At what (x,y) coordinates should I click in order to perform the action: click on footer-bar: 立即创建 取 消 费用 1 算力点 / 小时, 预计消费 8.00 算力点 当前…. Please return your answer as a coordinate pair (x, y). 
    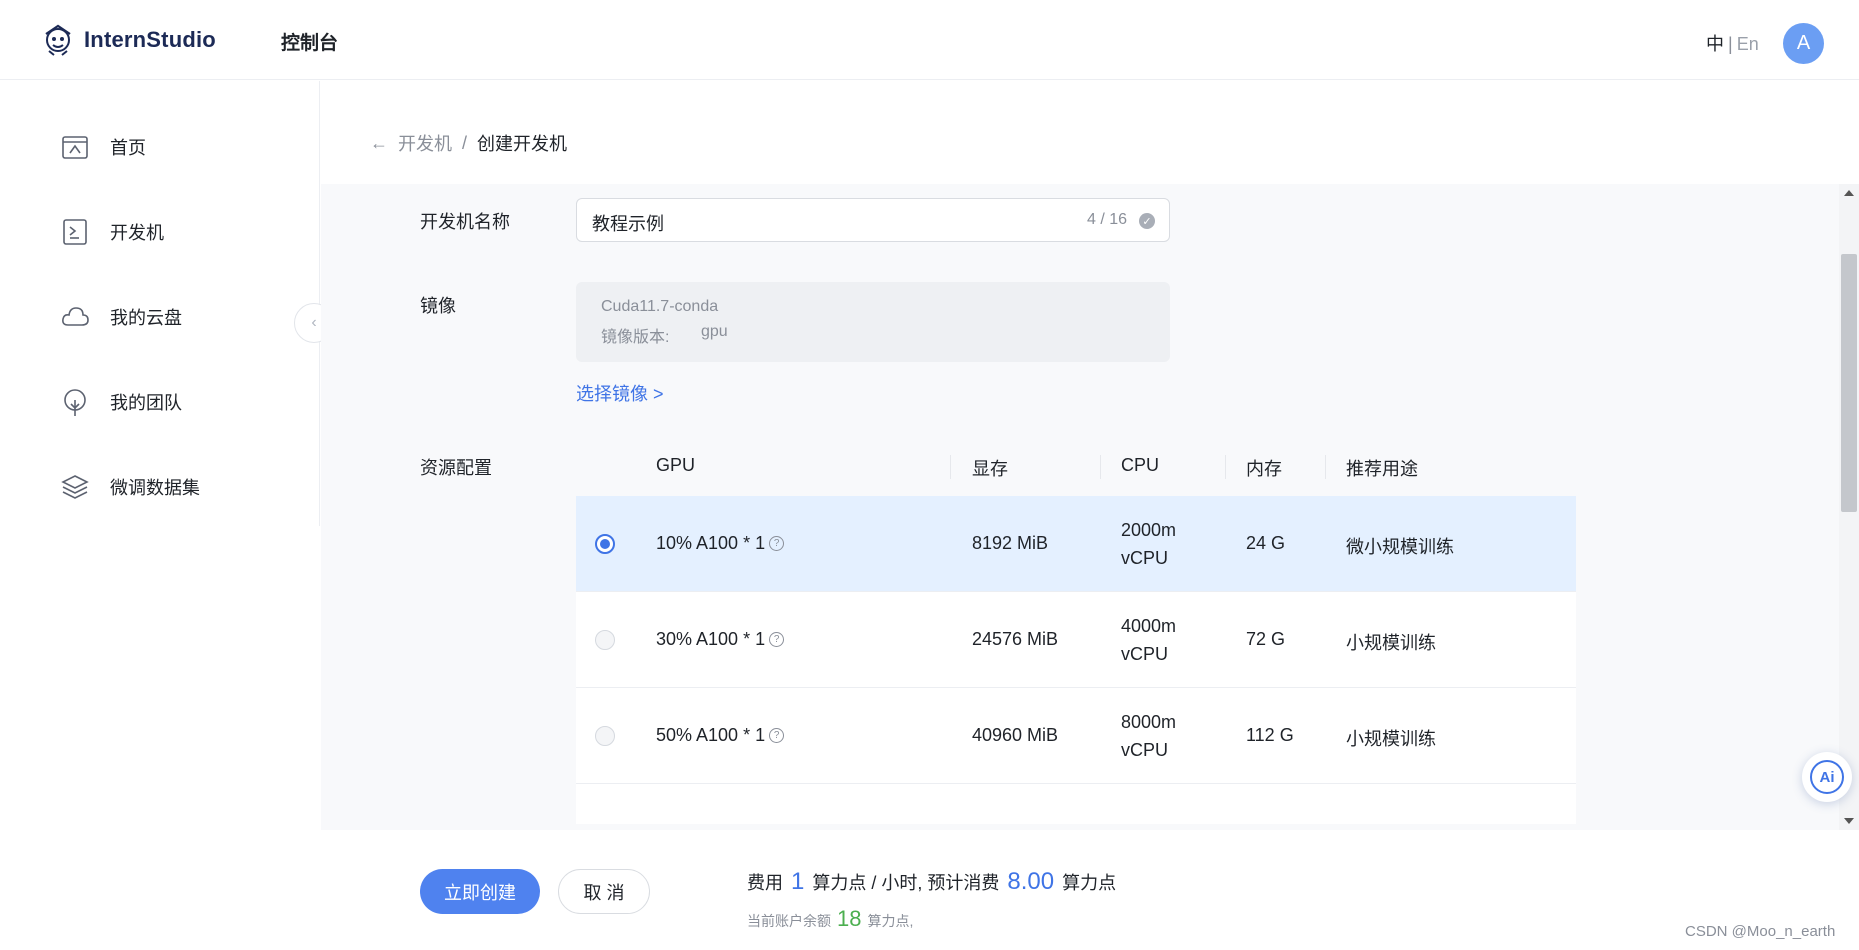
    Looking at the image, I should click on (929, 890).